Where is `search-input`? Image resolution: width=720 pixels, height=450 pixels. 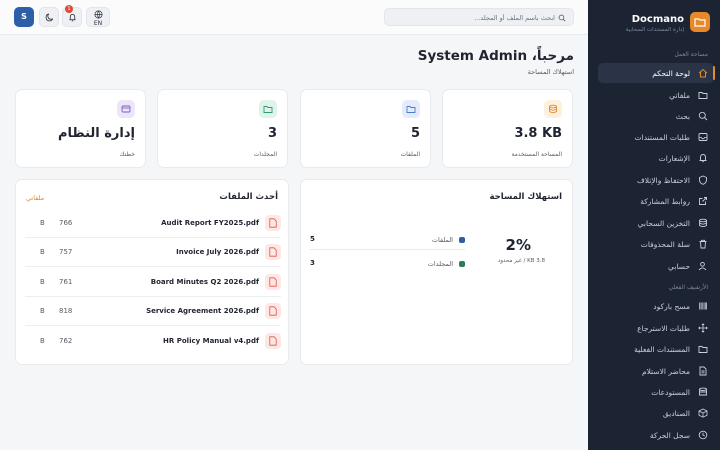 search-input is located at coordinates (475, 17).